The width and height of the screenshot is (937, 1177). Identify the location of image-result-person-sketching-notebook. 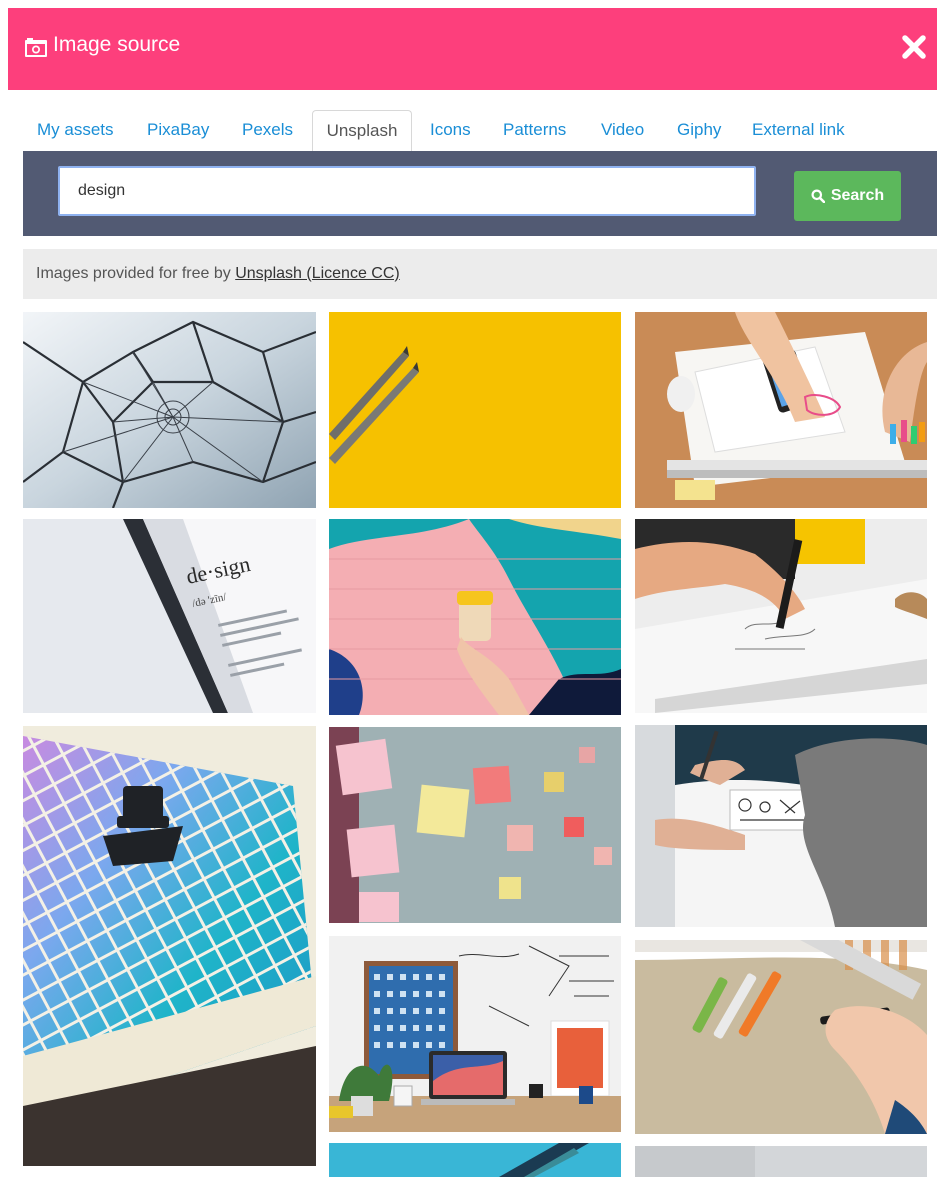
(781, 826).